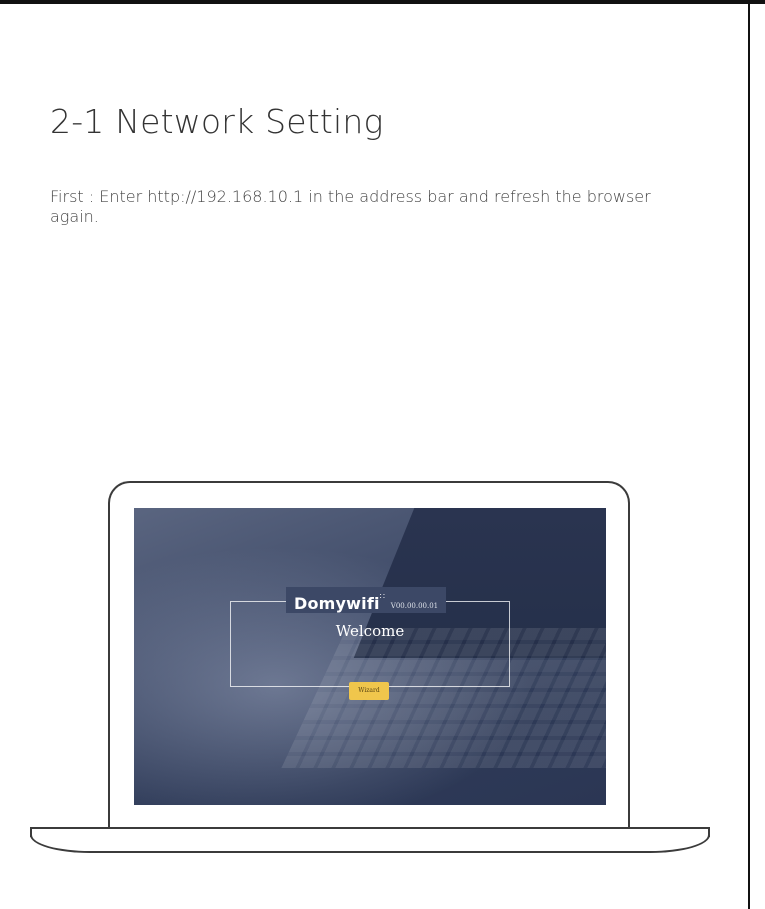 Image resolution: width=765 pixels, height=909 pixels. Describe the element at coordinates (749, 454) in the screenshot. I see `page-frame-right` at that location.